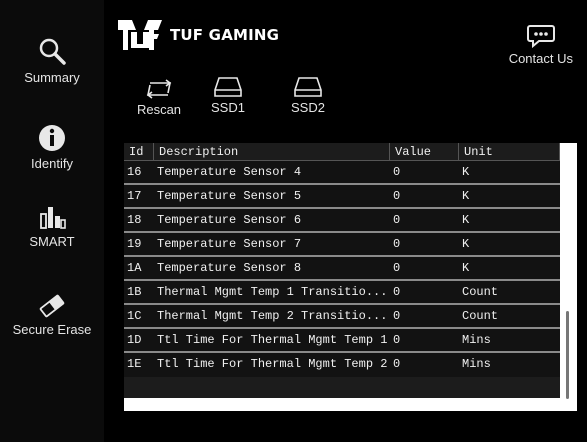  Describe the element at coordinates (272, 152) in the screenshot. I see `column-header-description: Description` at that location.